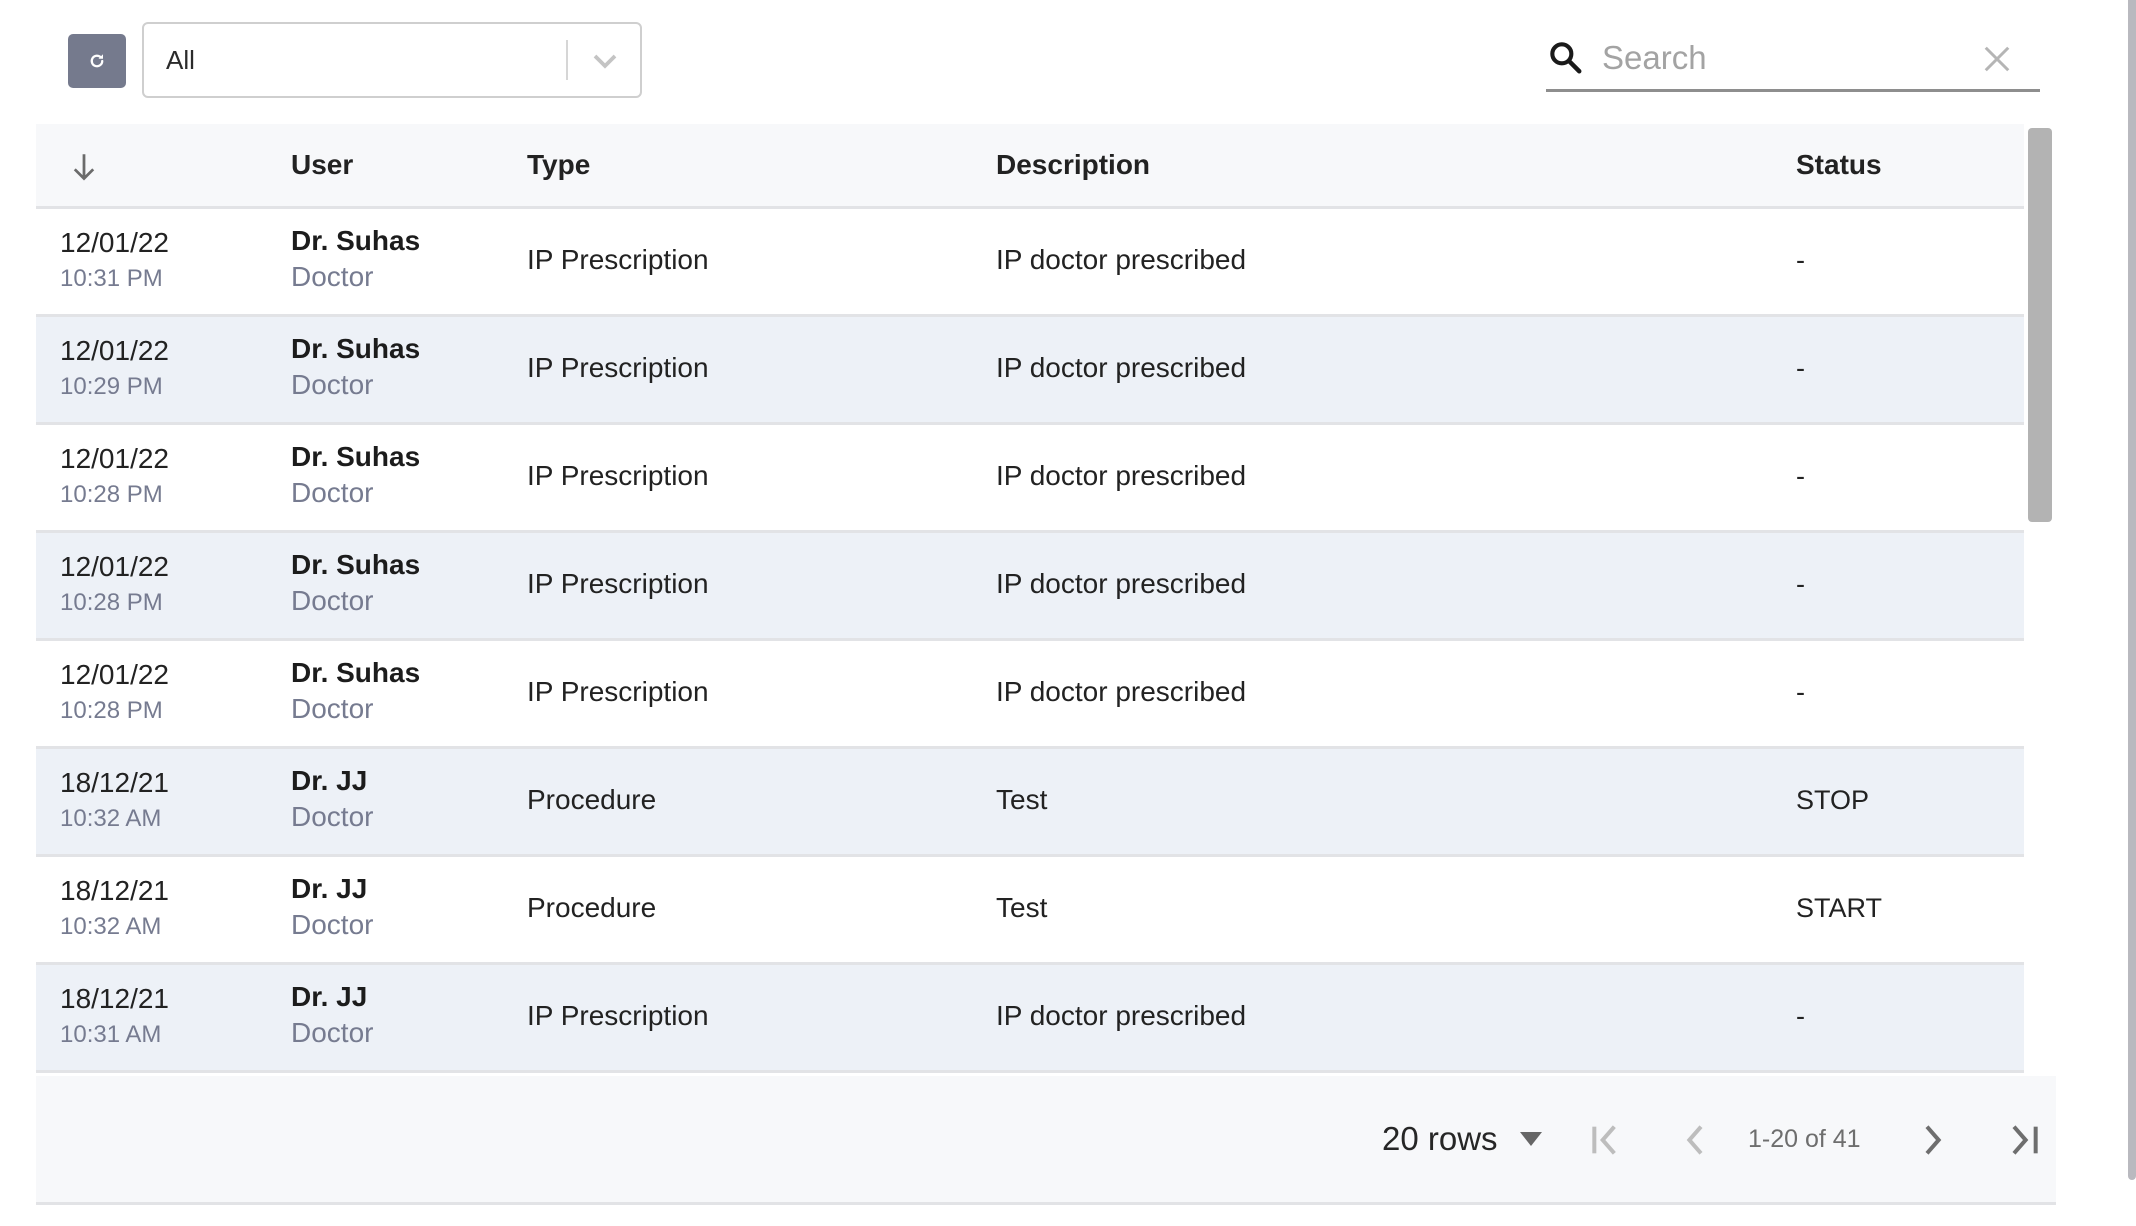  What do you see at coordinates (111, 386) in the screenshot?
I see `row-time: 10:29 PM` at bounding box center [111, 386].